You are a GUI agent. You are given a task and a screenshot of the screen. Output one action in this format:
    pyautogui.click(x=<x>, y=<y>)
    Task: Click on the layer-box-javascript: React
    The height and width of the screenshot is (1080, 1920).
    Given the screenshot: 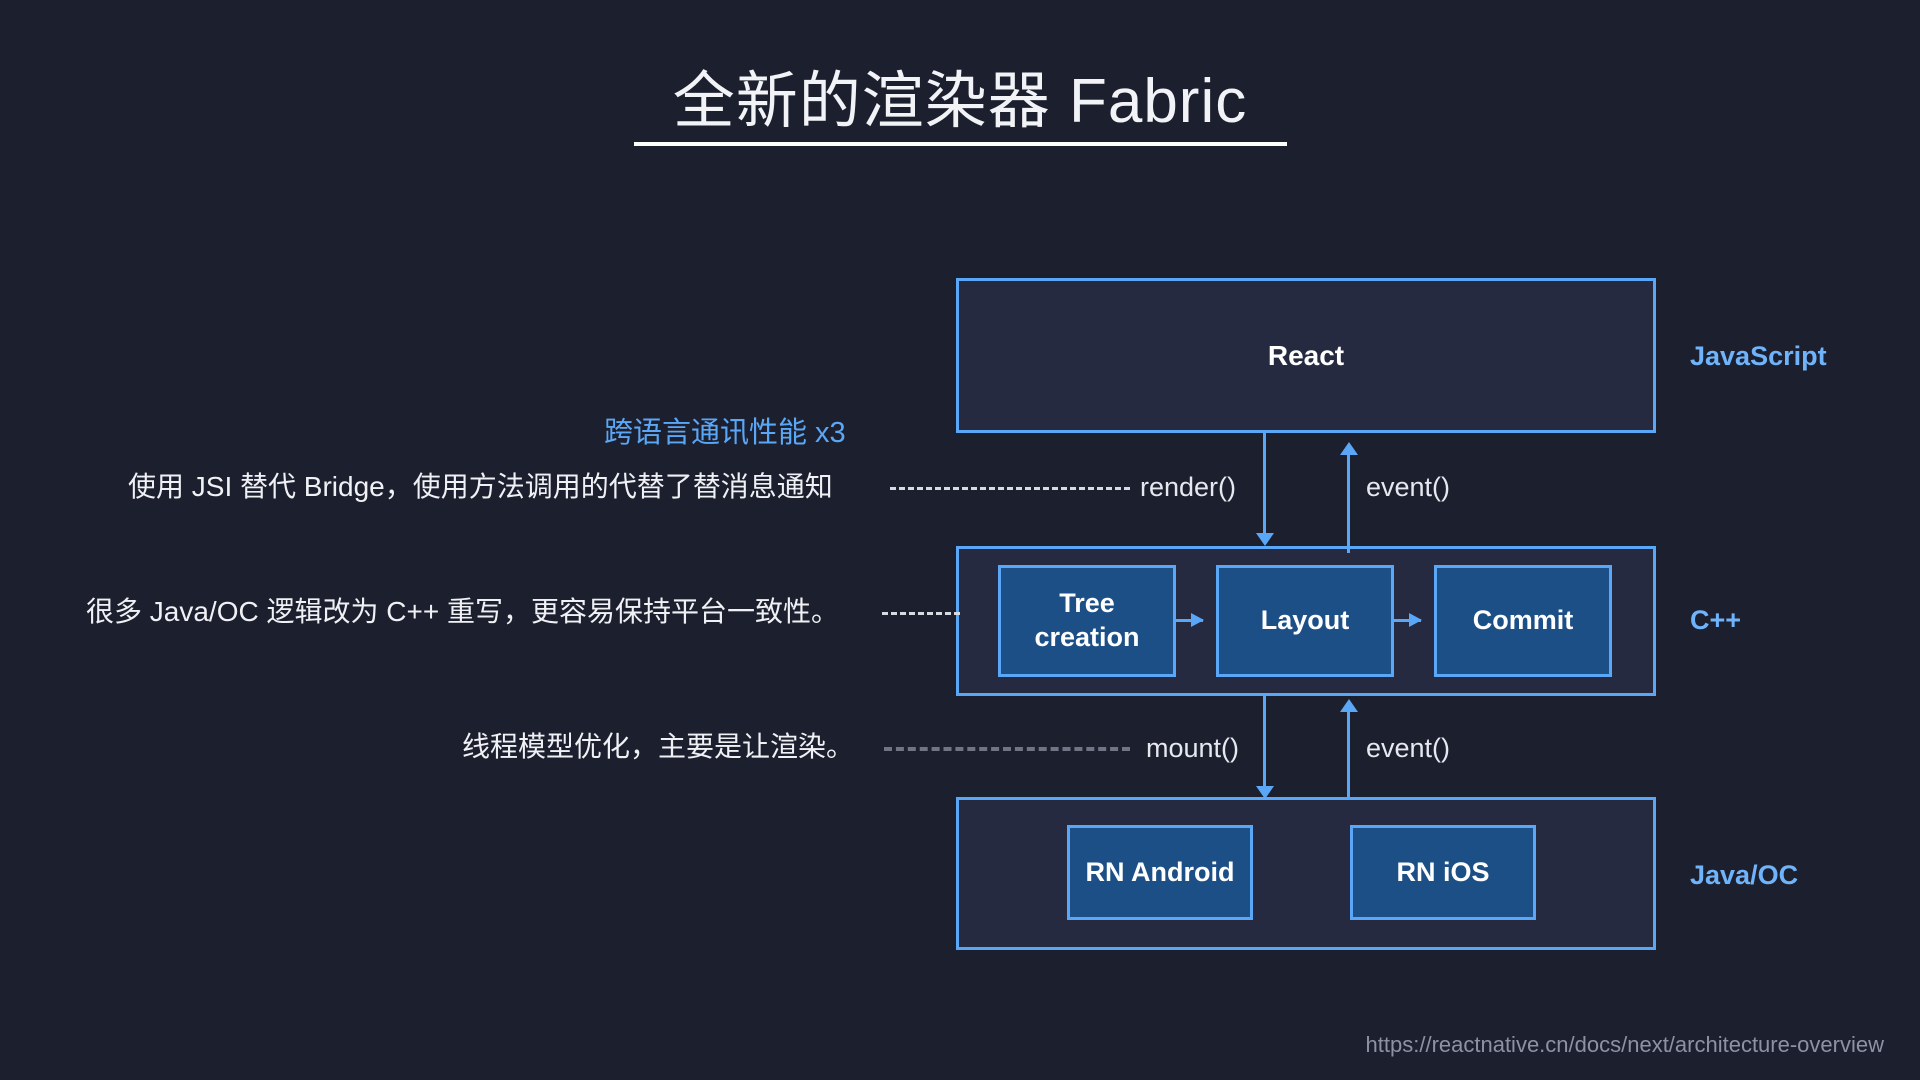 What is the action you would take?
    pyautogui.click(x=1306, y=355)
    